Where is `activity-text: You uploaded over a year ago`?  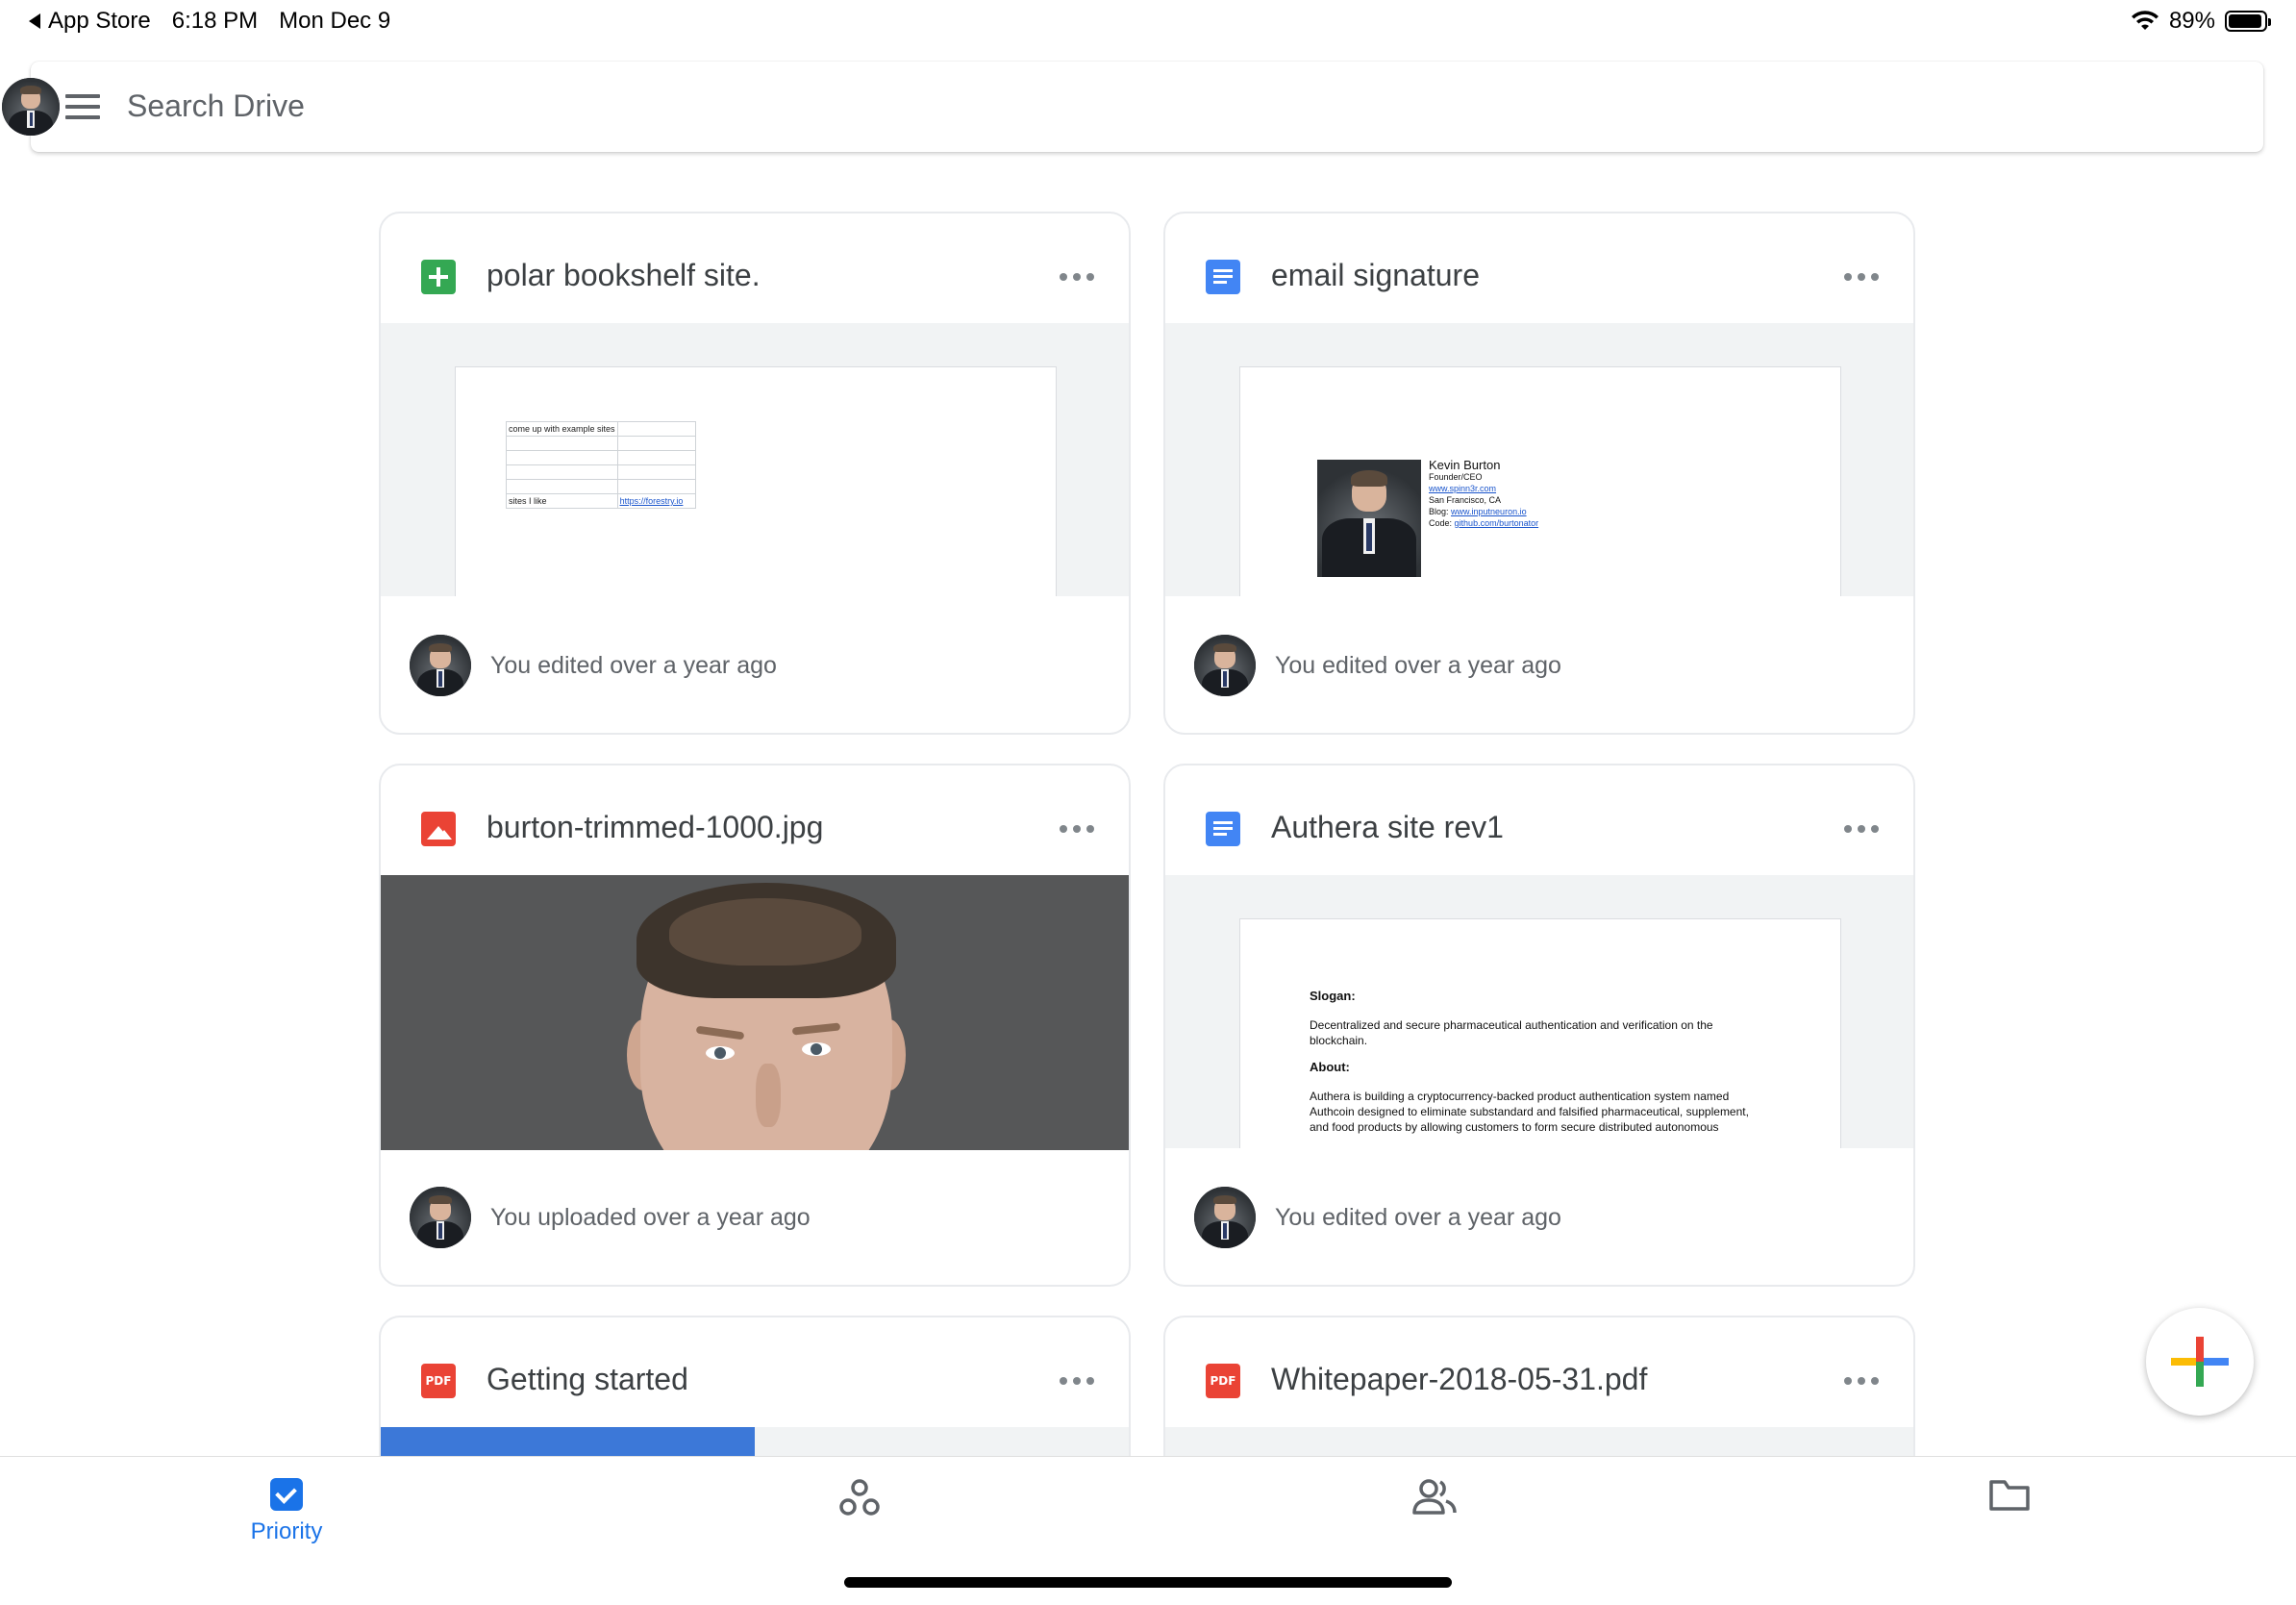
activity-text: You uploaded over a year ago is located at coordinates (650, 1217).